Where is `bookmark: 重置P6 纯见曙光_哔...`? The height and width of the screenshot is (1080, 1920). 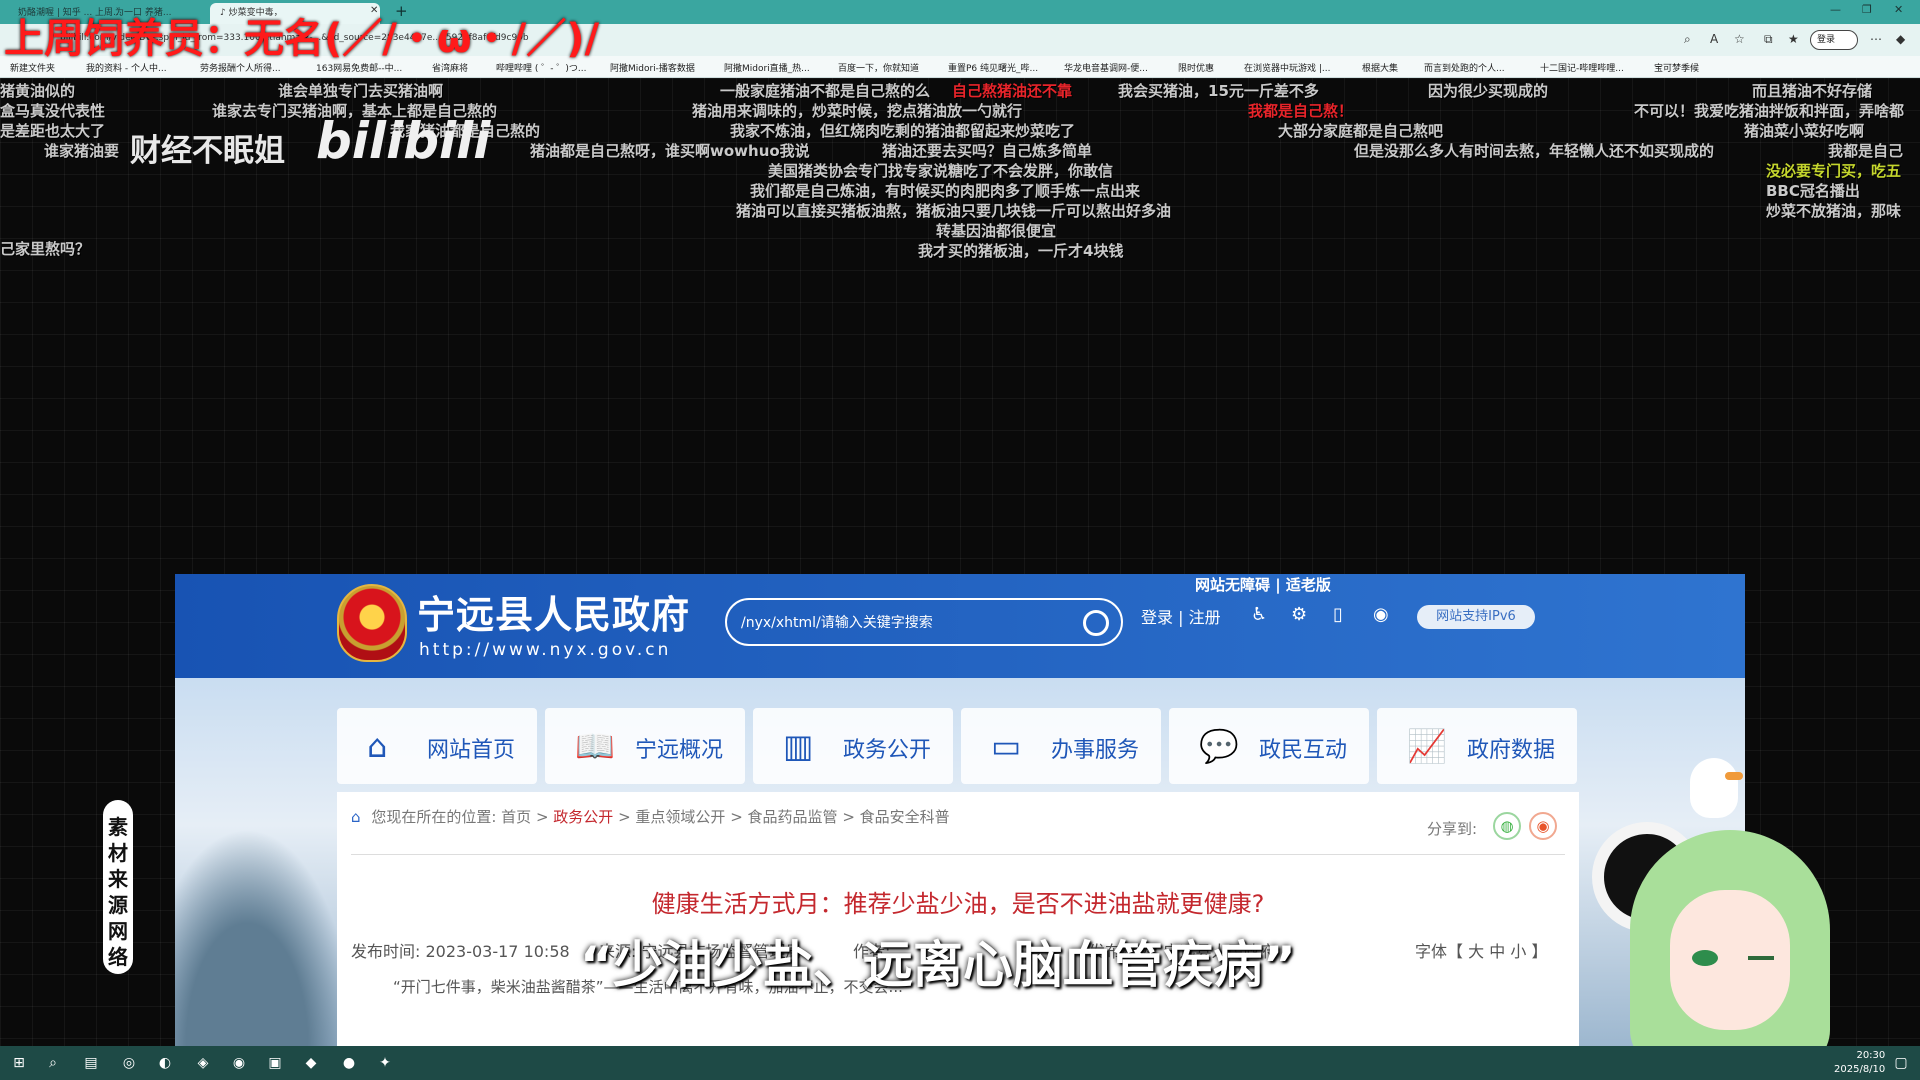
bookmark: 重置P6 纯见曙光_哔... is located at coordinates (993, 67).